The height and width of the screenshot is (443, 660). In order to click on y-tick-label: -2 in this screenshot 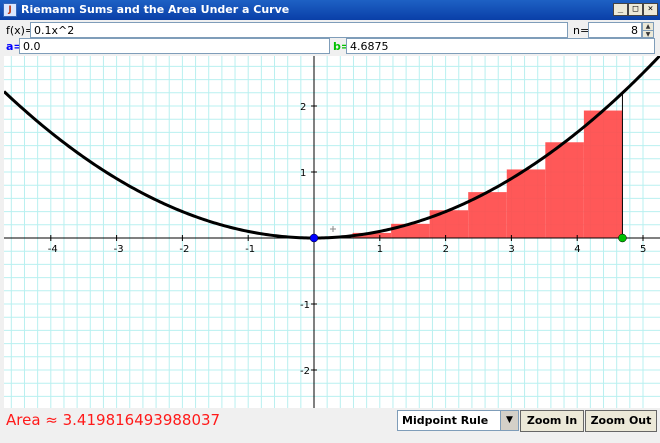, I will do `click(305, 371)`.